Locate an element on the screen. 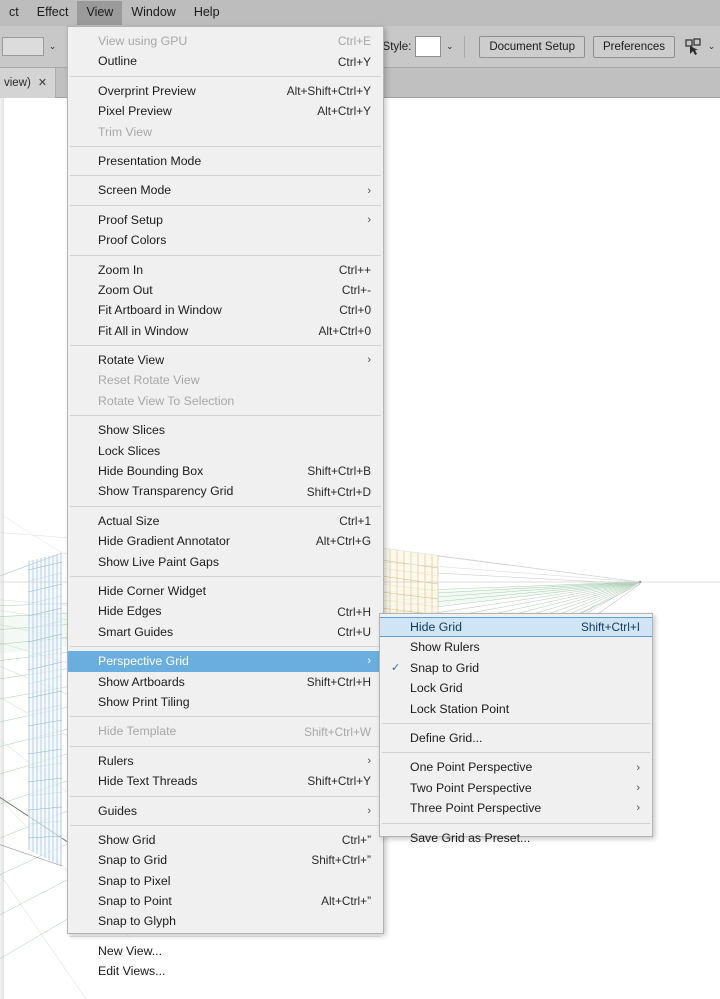 This screenshot has height=999, width=720. chevron-down-icon: ⌄ is located at coordinates (52, 46).